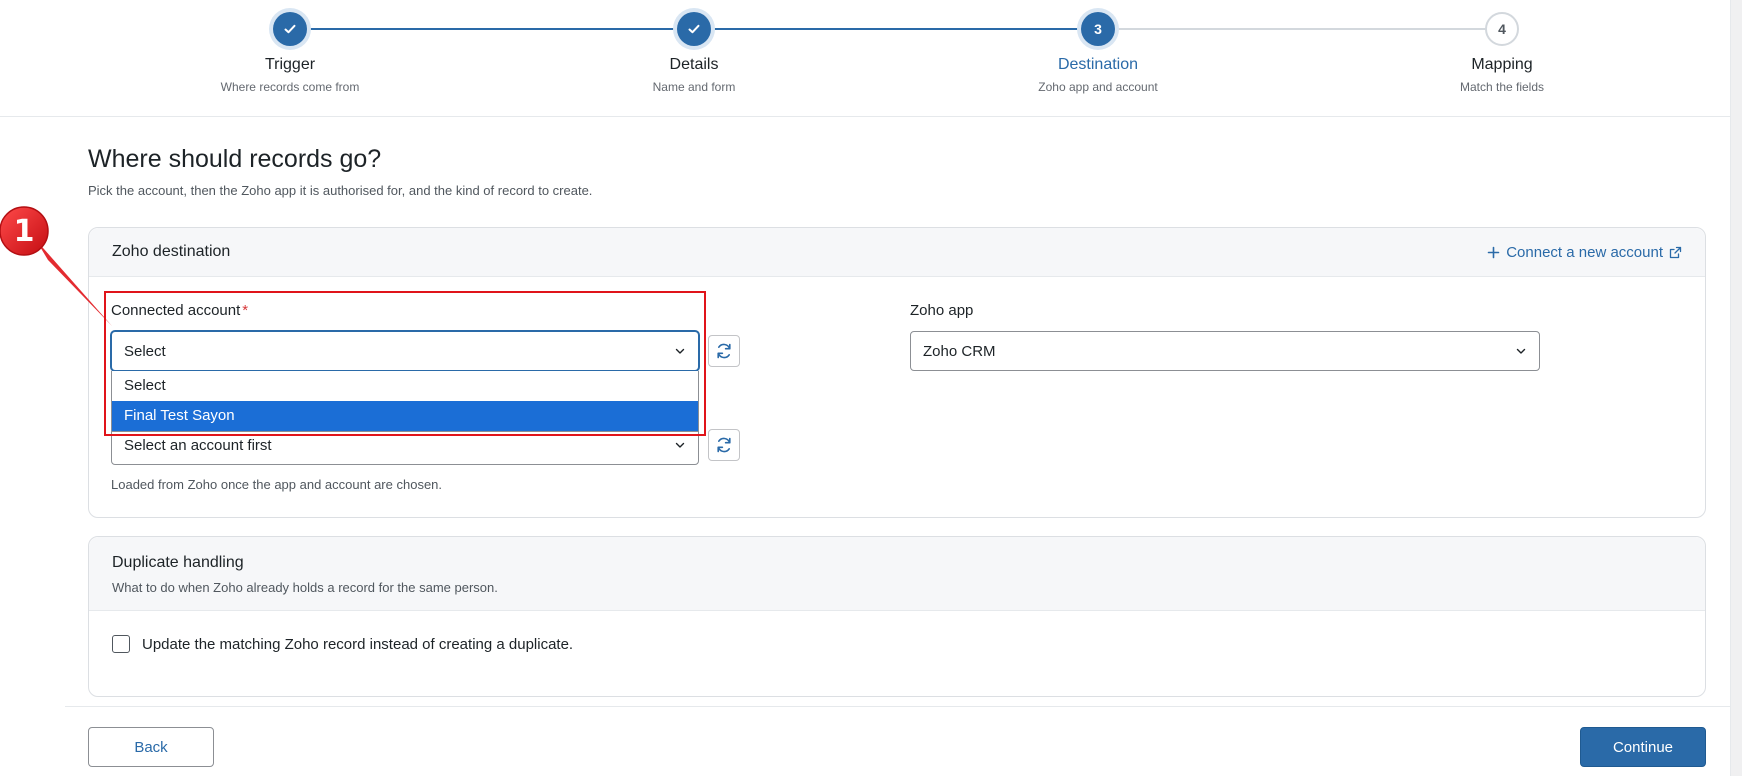  I want to click on connected-account-value: Select, so click(145, 351).